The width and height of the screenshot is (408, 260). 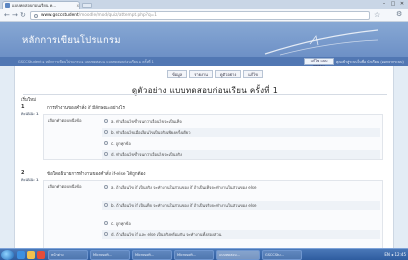 I want to click on question-text: การทำงานของคำสั่ง if มีลักษณะอย่างไร, so click(x=86, y=108).